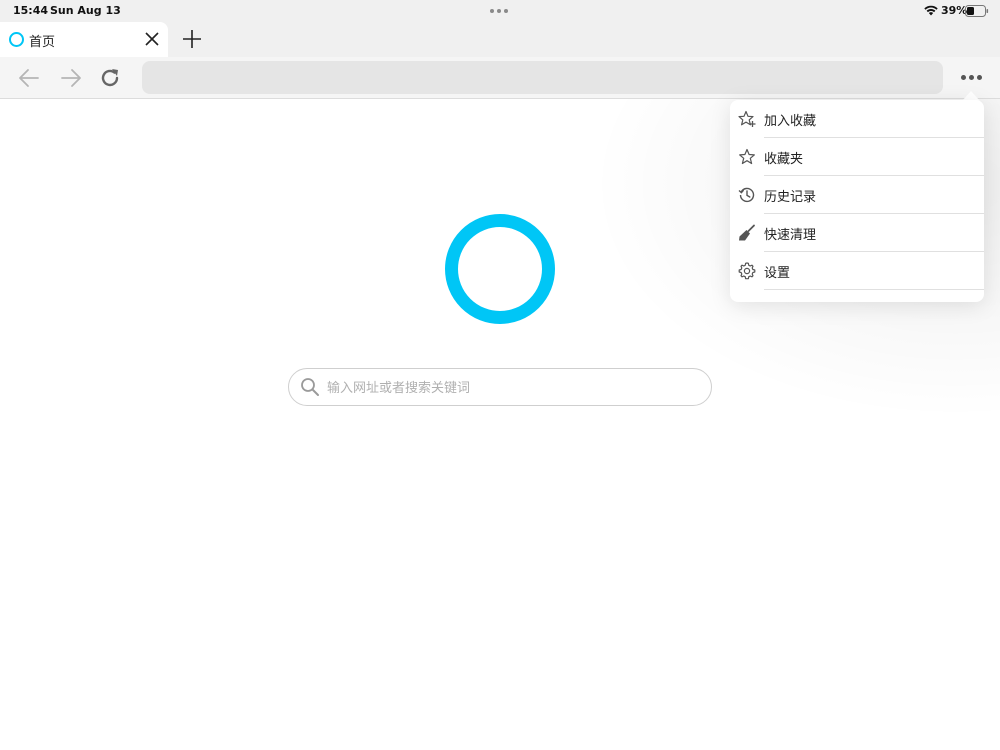 The width and height of the screenshot is (1000, 750). I want to click on close-icon, so click(152, 39).